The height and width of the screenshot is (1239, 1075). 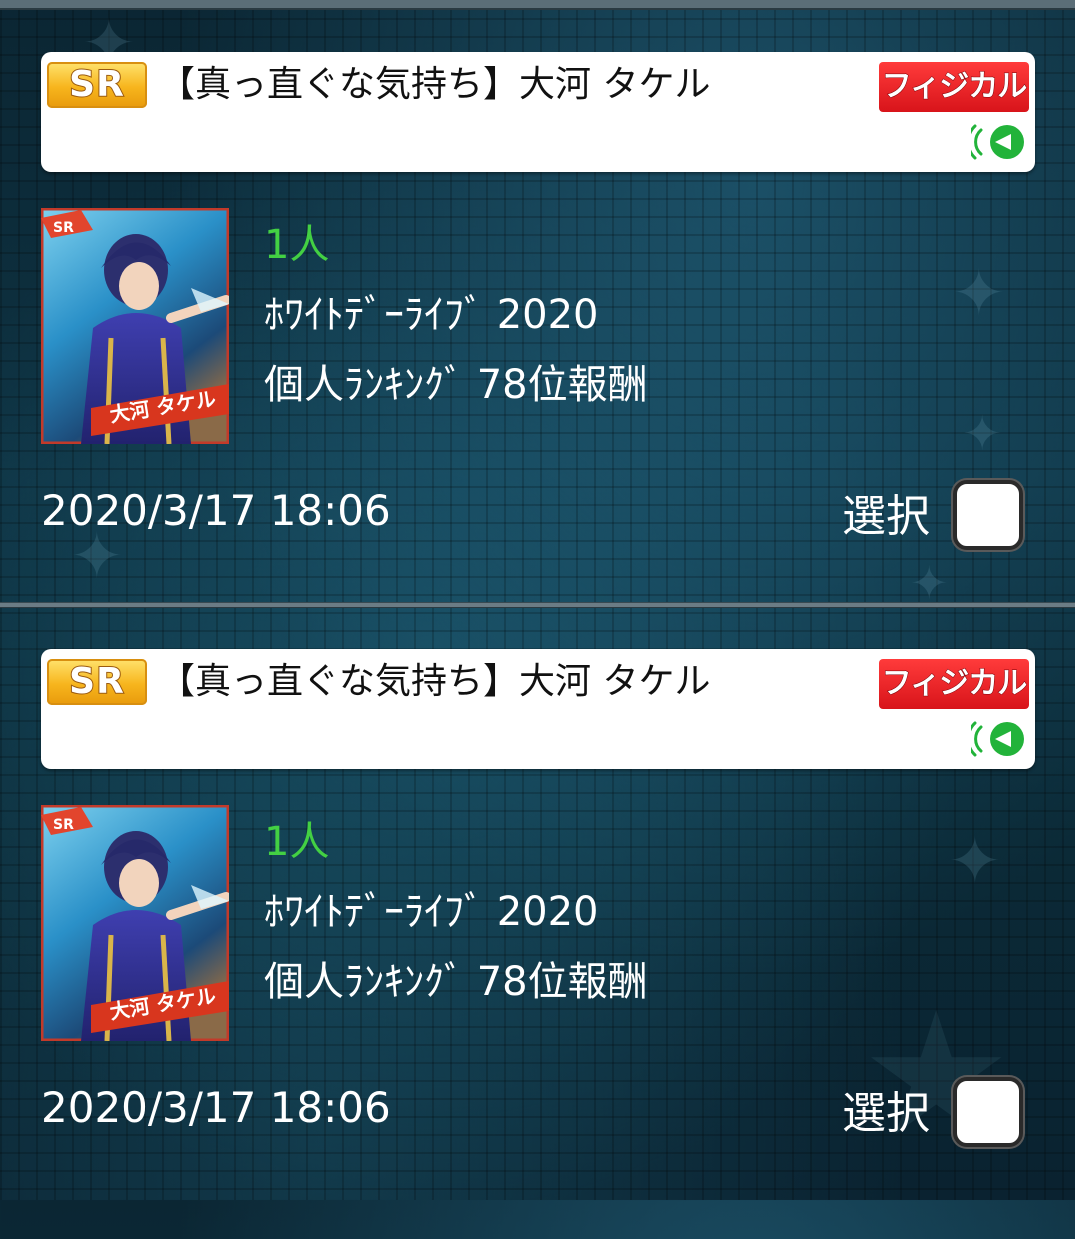 I want to click on item-divider, so click(x=537, y=605).